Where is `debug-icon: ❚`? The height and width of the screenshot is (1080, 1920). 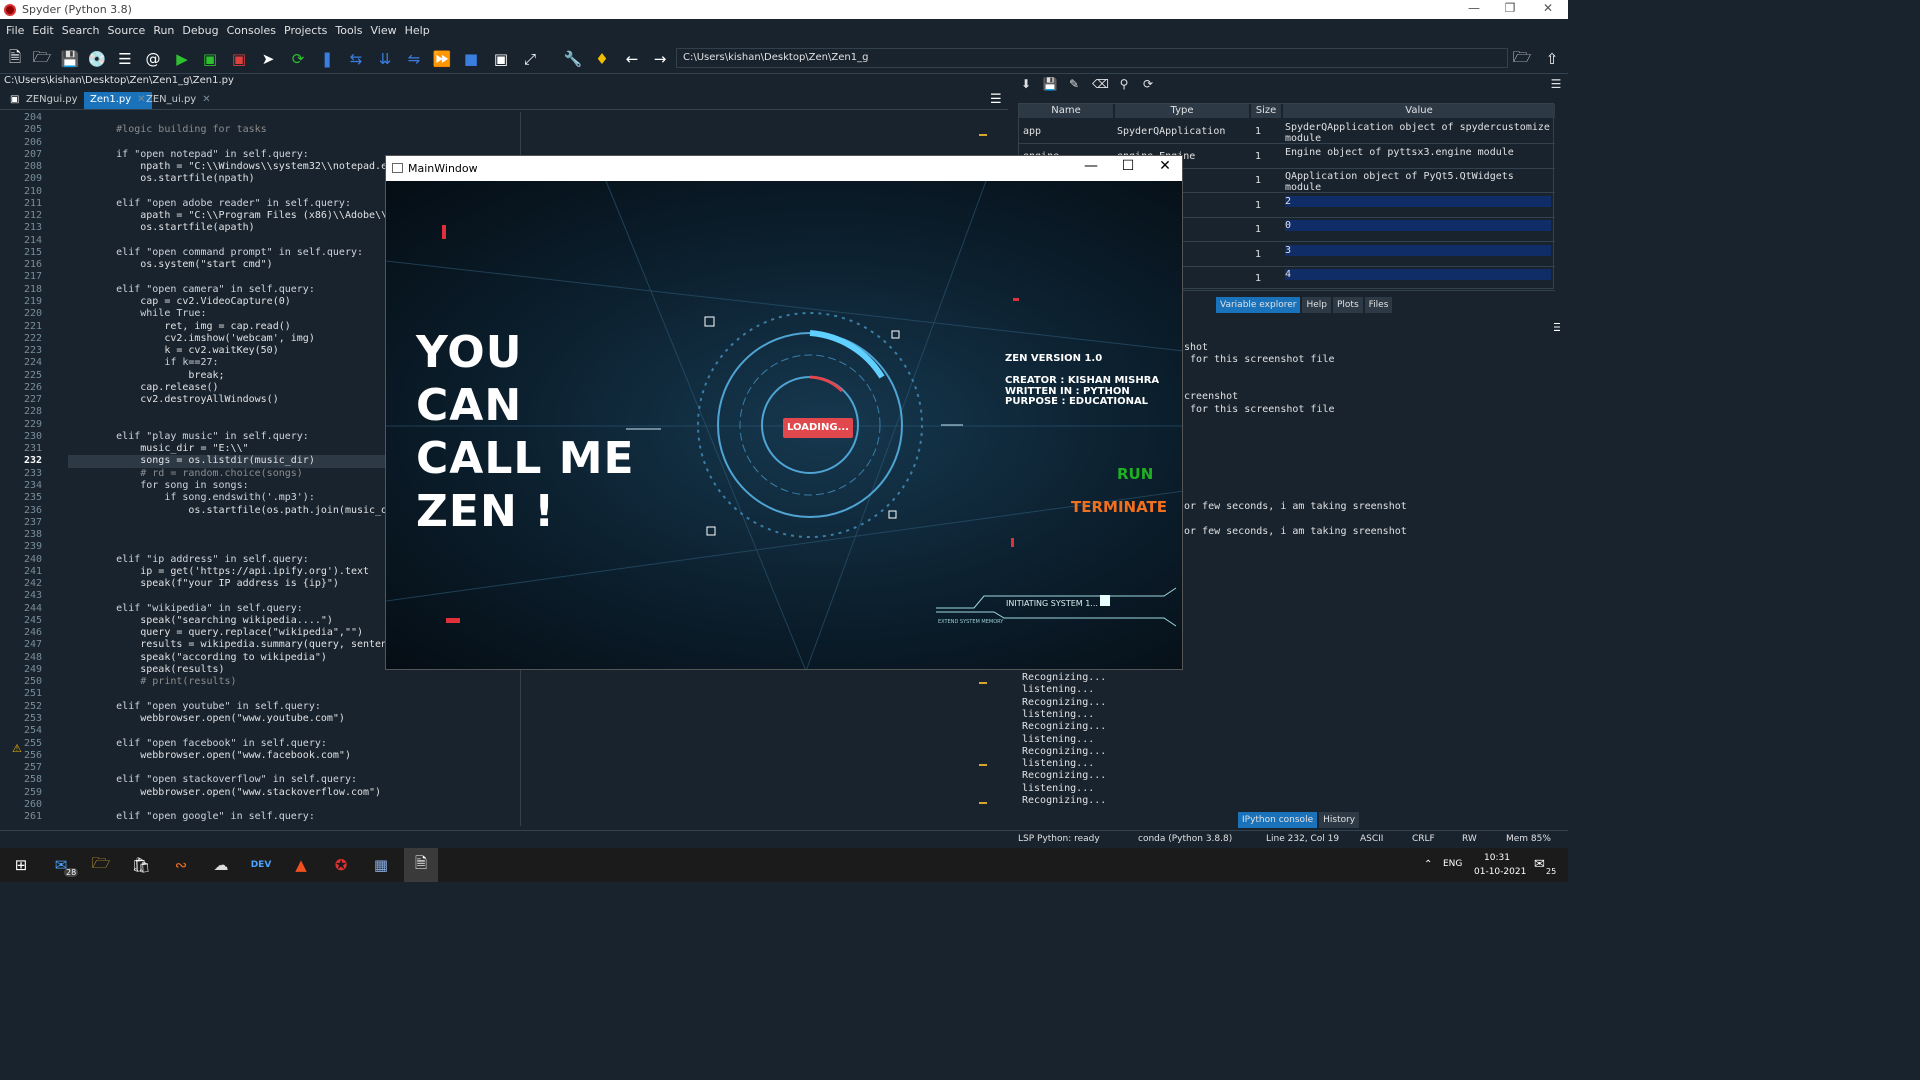
debug-icon: ❚ is located at coordinates (327, 59).